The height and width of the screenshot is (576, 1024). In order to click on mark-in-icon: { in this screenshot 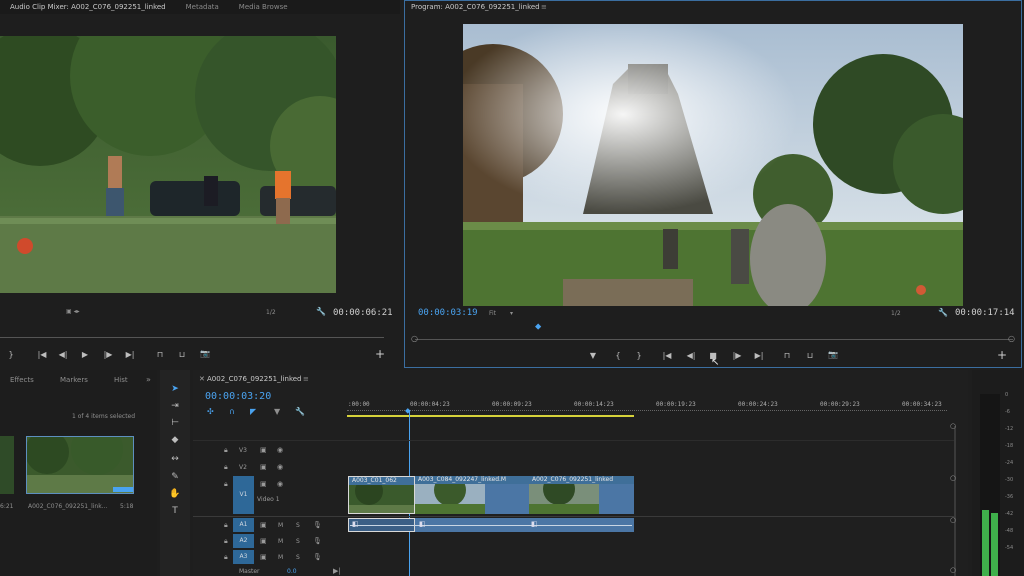, I will do `click(618, 355)`.